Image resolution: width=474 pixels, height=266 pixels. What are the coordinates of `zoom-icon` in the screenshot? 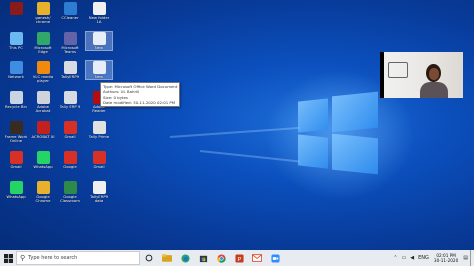 It's located at (275, 258).